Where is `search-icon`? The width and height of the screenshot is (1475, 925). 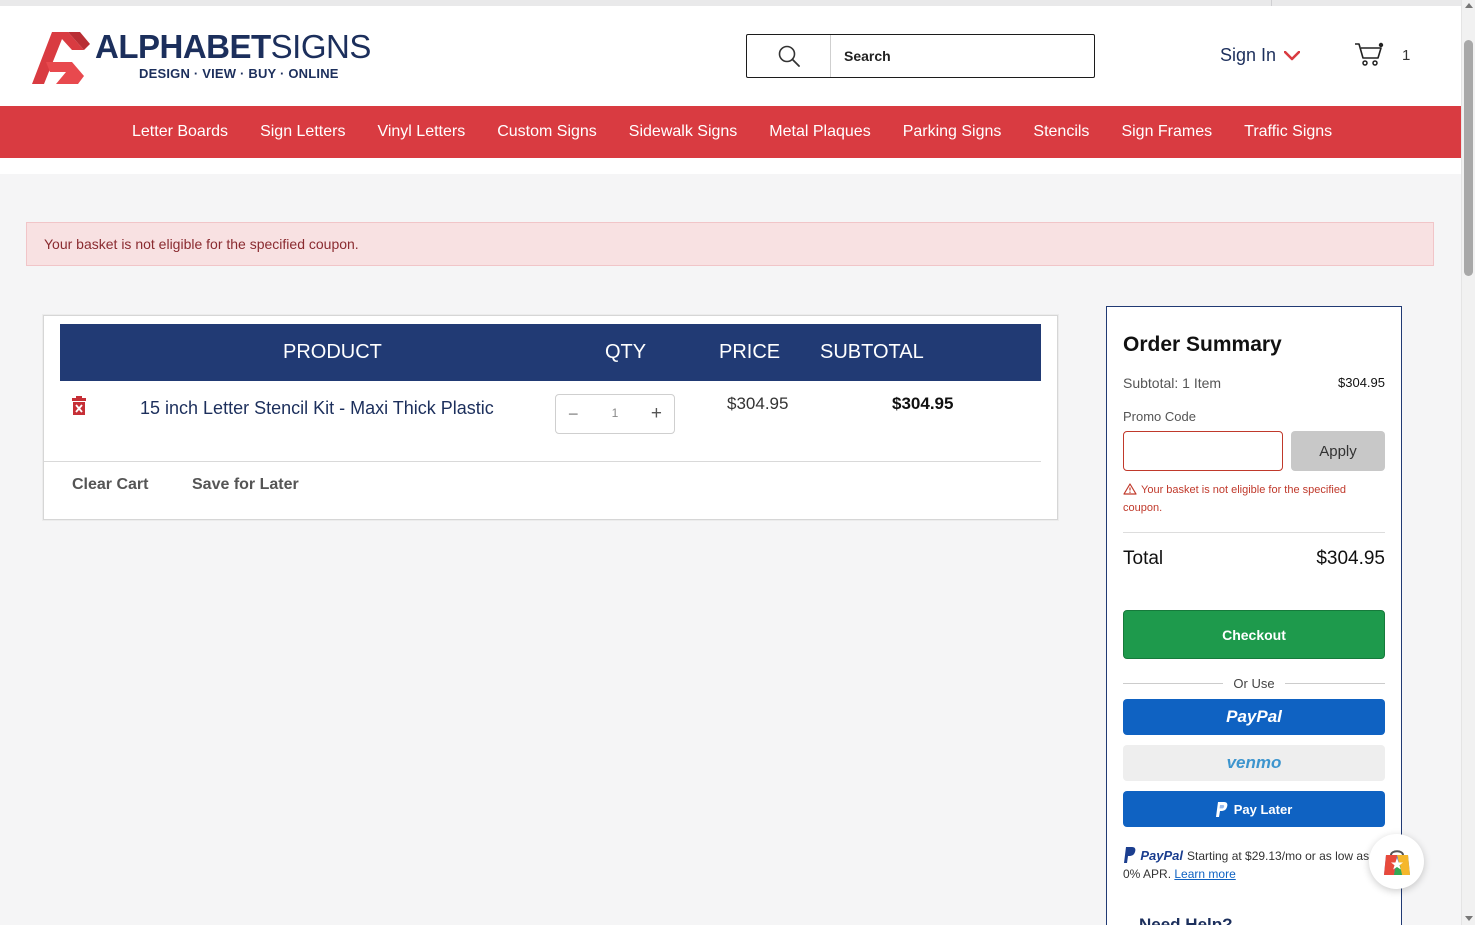 search-icon is located at coordinates (789, 56).